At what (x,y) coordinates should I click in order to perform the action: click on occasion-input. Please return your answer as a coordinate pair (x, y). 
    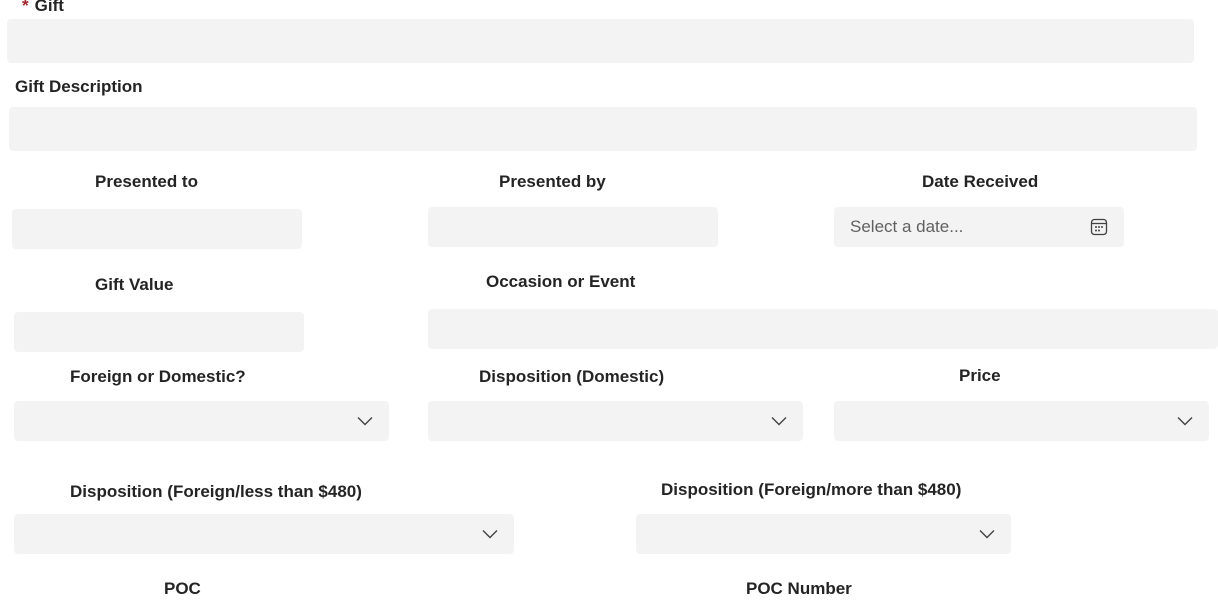
    Looking at the image, I should click on (823, 329).